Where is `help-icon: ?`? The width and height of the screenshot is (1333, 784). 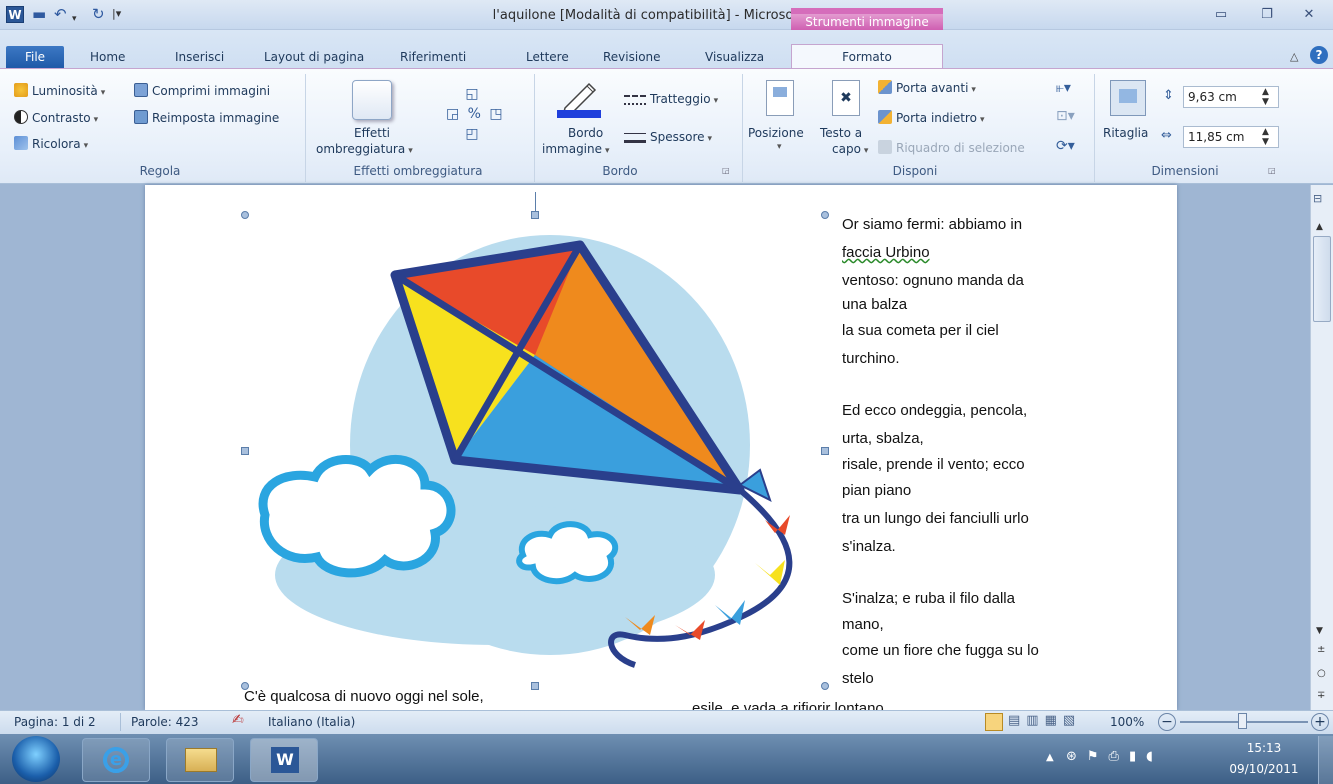
help-icon: ? is located at coordinates (1319, 55).